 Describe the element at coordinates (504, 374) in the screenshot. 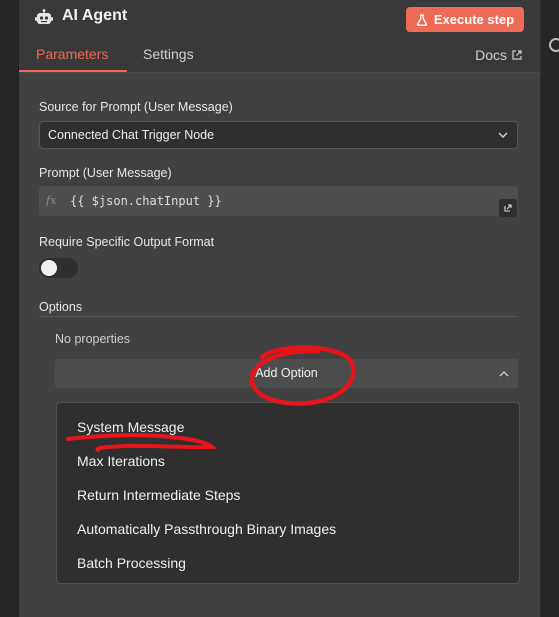

I see `chevron-up-icon` at that location.